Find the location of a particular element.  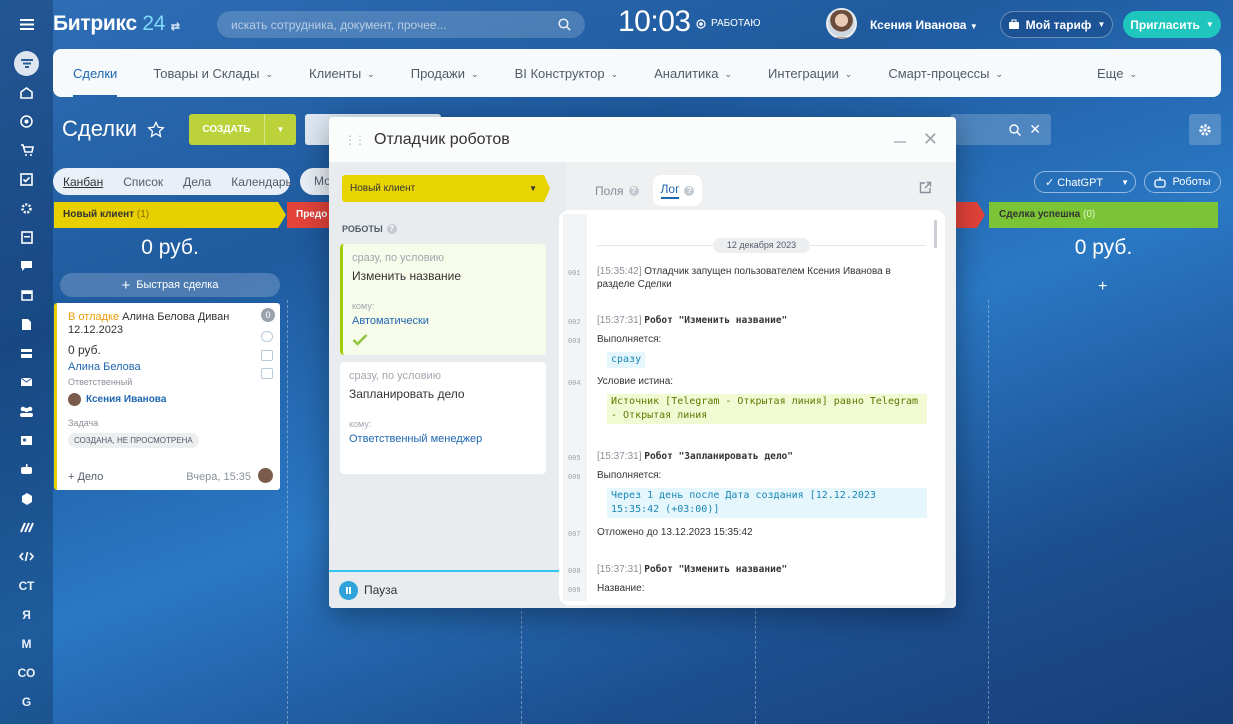

chatgpt-button: ✓ ChatGPT ▼ is located at coordinates (1085, 182).